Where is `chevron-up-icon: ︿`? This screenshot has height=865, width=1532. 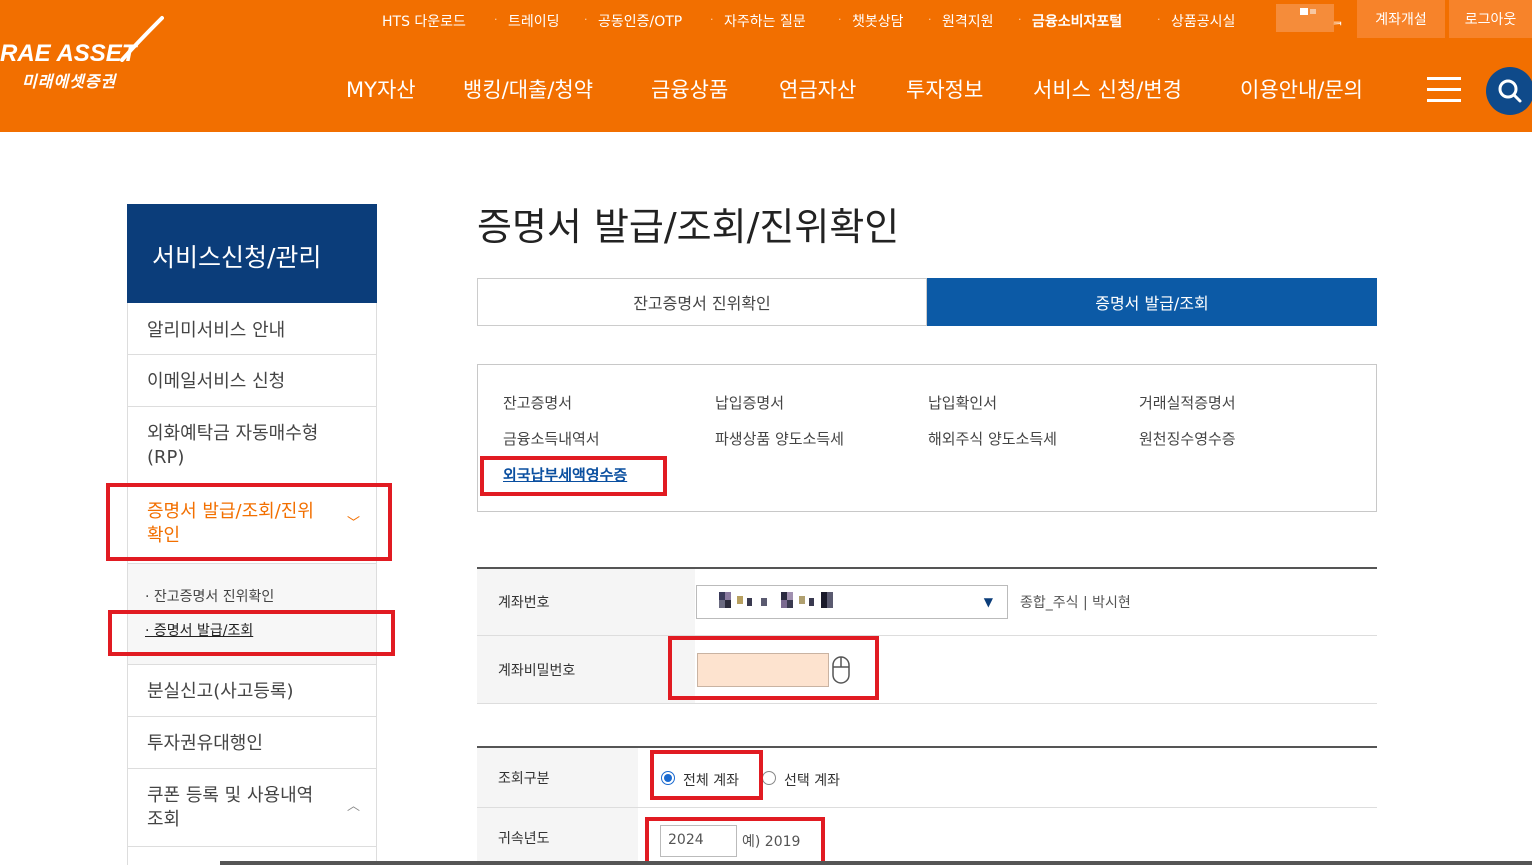
chevron-up-icon: ︿ is located at coordinates (353, 806).